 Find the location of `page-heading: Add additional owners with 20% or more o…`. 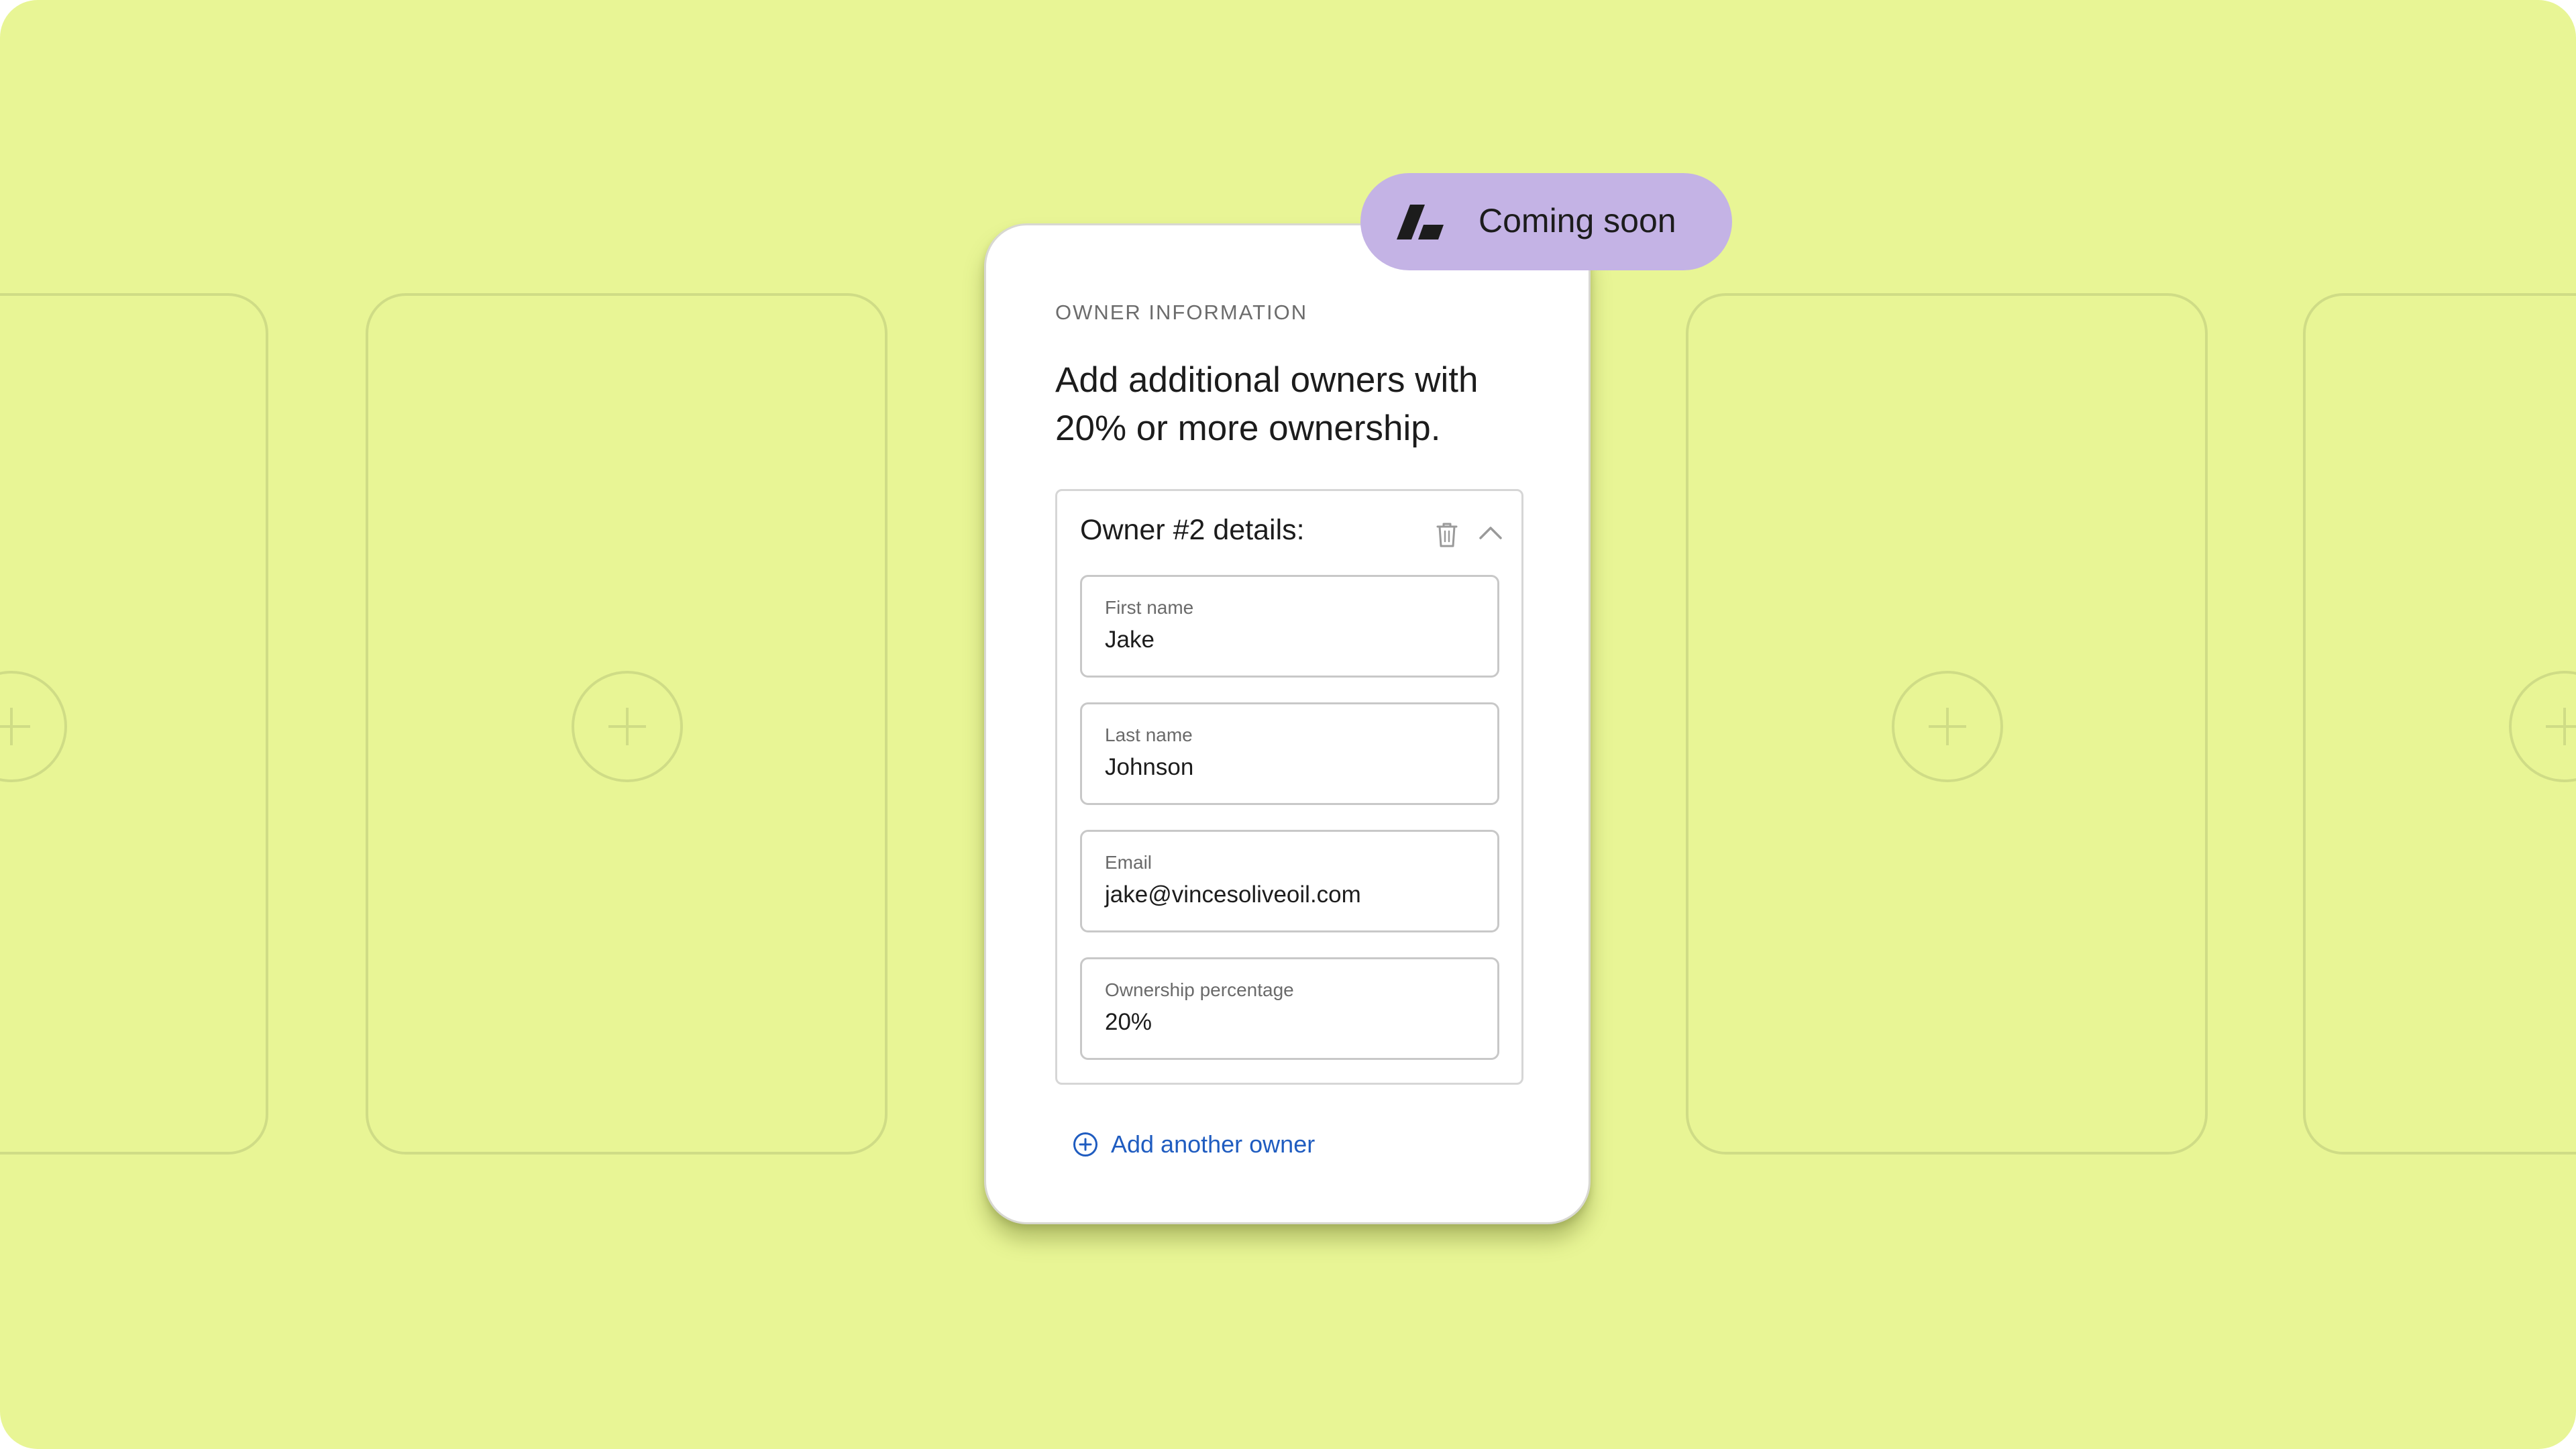

page-heading: Add additional owners with 20% or more o… is located at coordinates (1267, 404).